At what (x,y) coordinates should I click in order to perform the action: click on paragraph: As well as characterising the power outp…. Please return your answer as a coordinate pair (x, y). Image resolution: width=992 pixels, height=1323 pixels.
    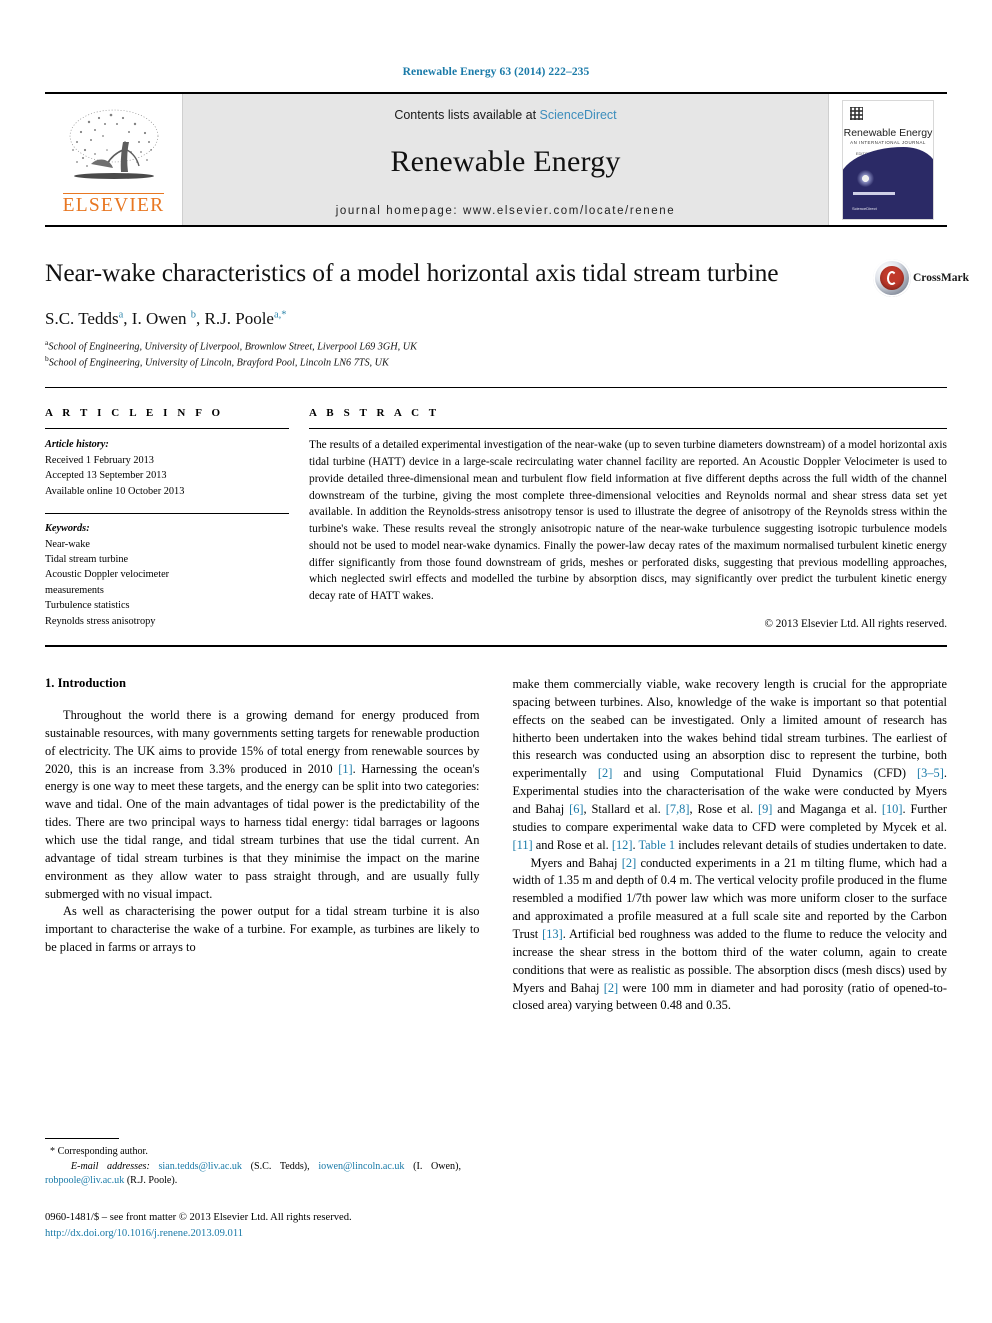
    Looking at the image, I should click on (262, 929).